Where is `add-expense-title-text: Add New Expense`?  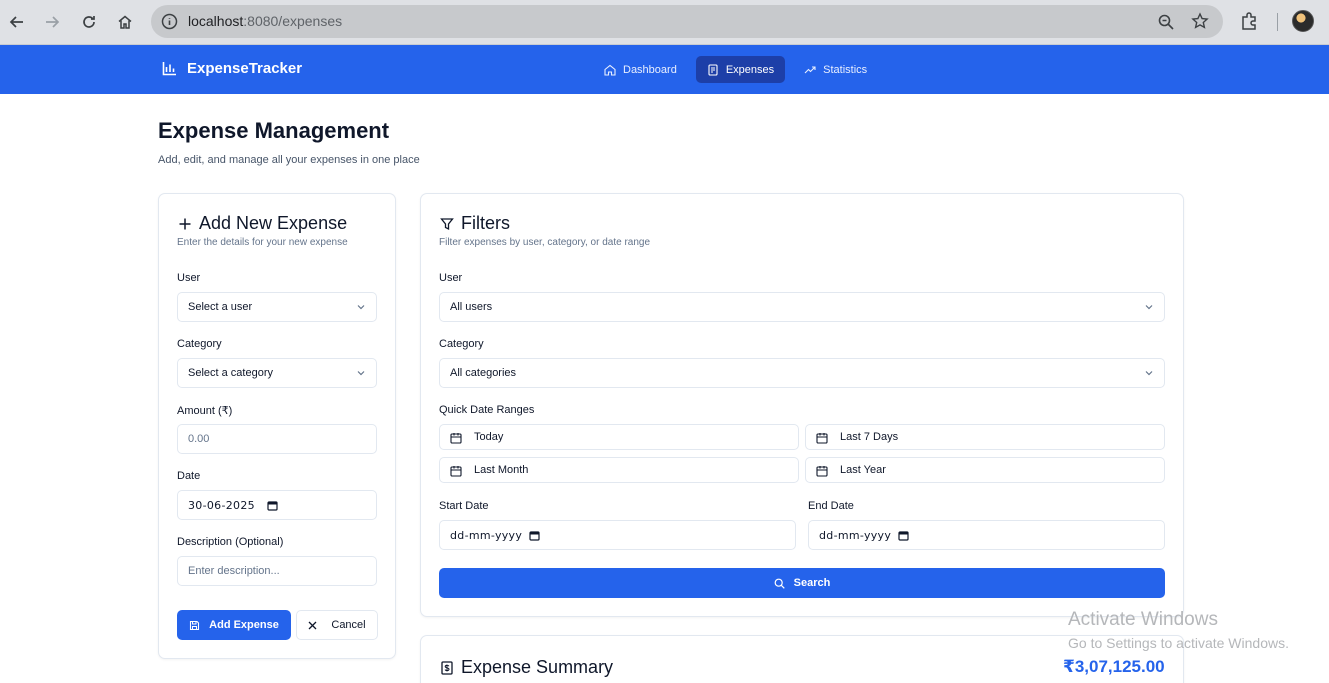
add-expense-title-text: Add New Expense is located at coordinates (273, 223).